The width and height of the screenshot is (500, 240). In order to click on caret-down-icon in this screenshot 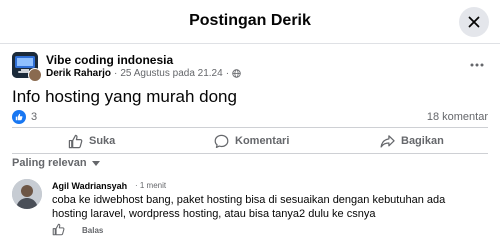, I will do `click(95, 163)`.